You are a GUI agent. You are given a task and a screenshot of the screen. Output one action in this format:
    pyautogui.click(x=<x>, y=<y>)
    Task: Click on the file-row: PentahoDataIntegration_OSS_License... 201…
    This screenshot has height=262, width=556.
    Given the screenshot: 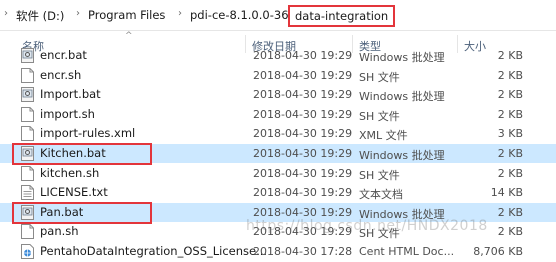 What is the action you would take?
    pyautogui.click(x=278, y=251)
    